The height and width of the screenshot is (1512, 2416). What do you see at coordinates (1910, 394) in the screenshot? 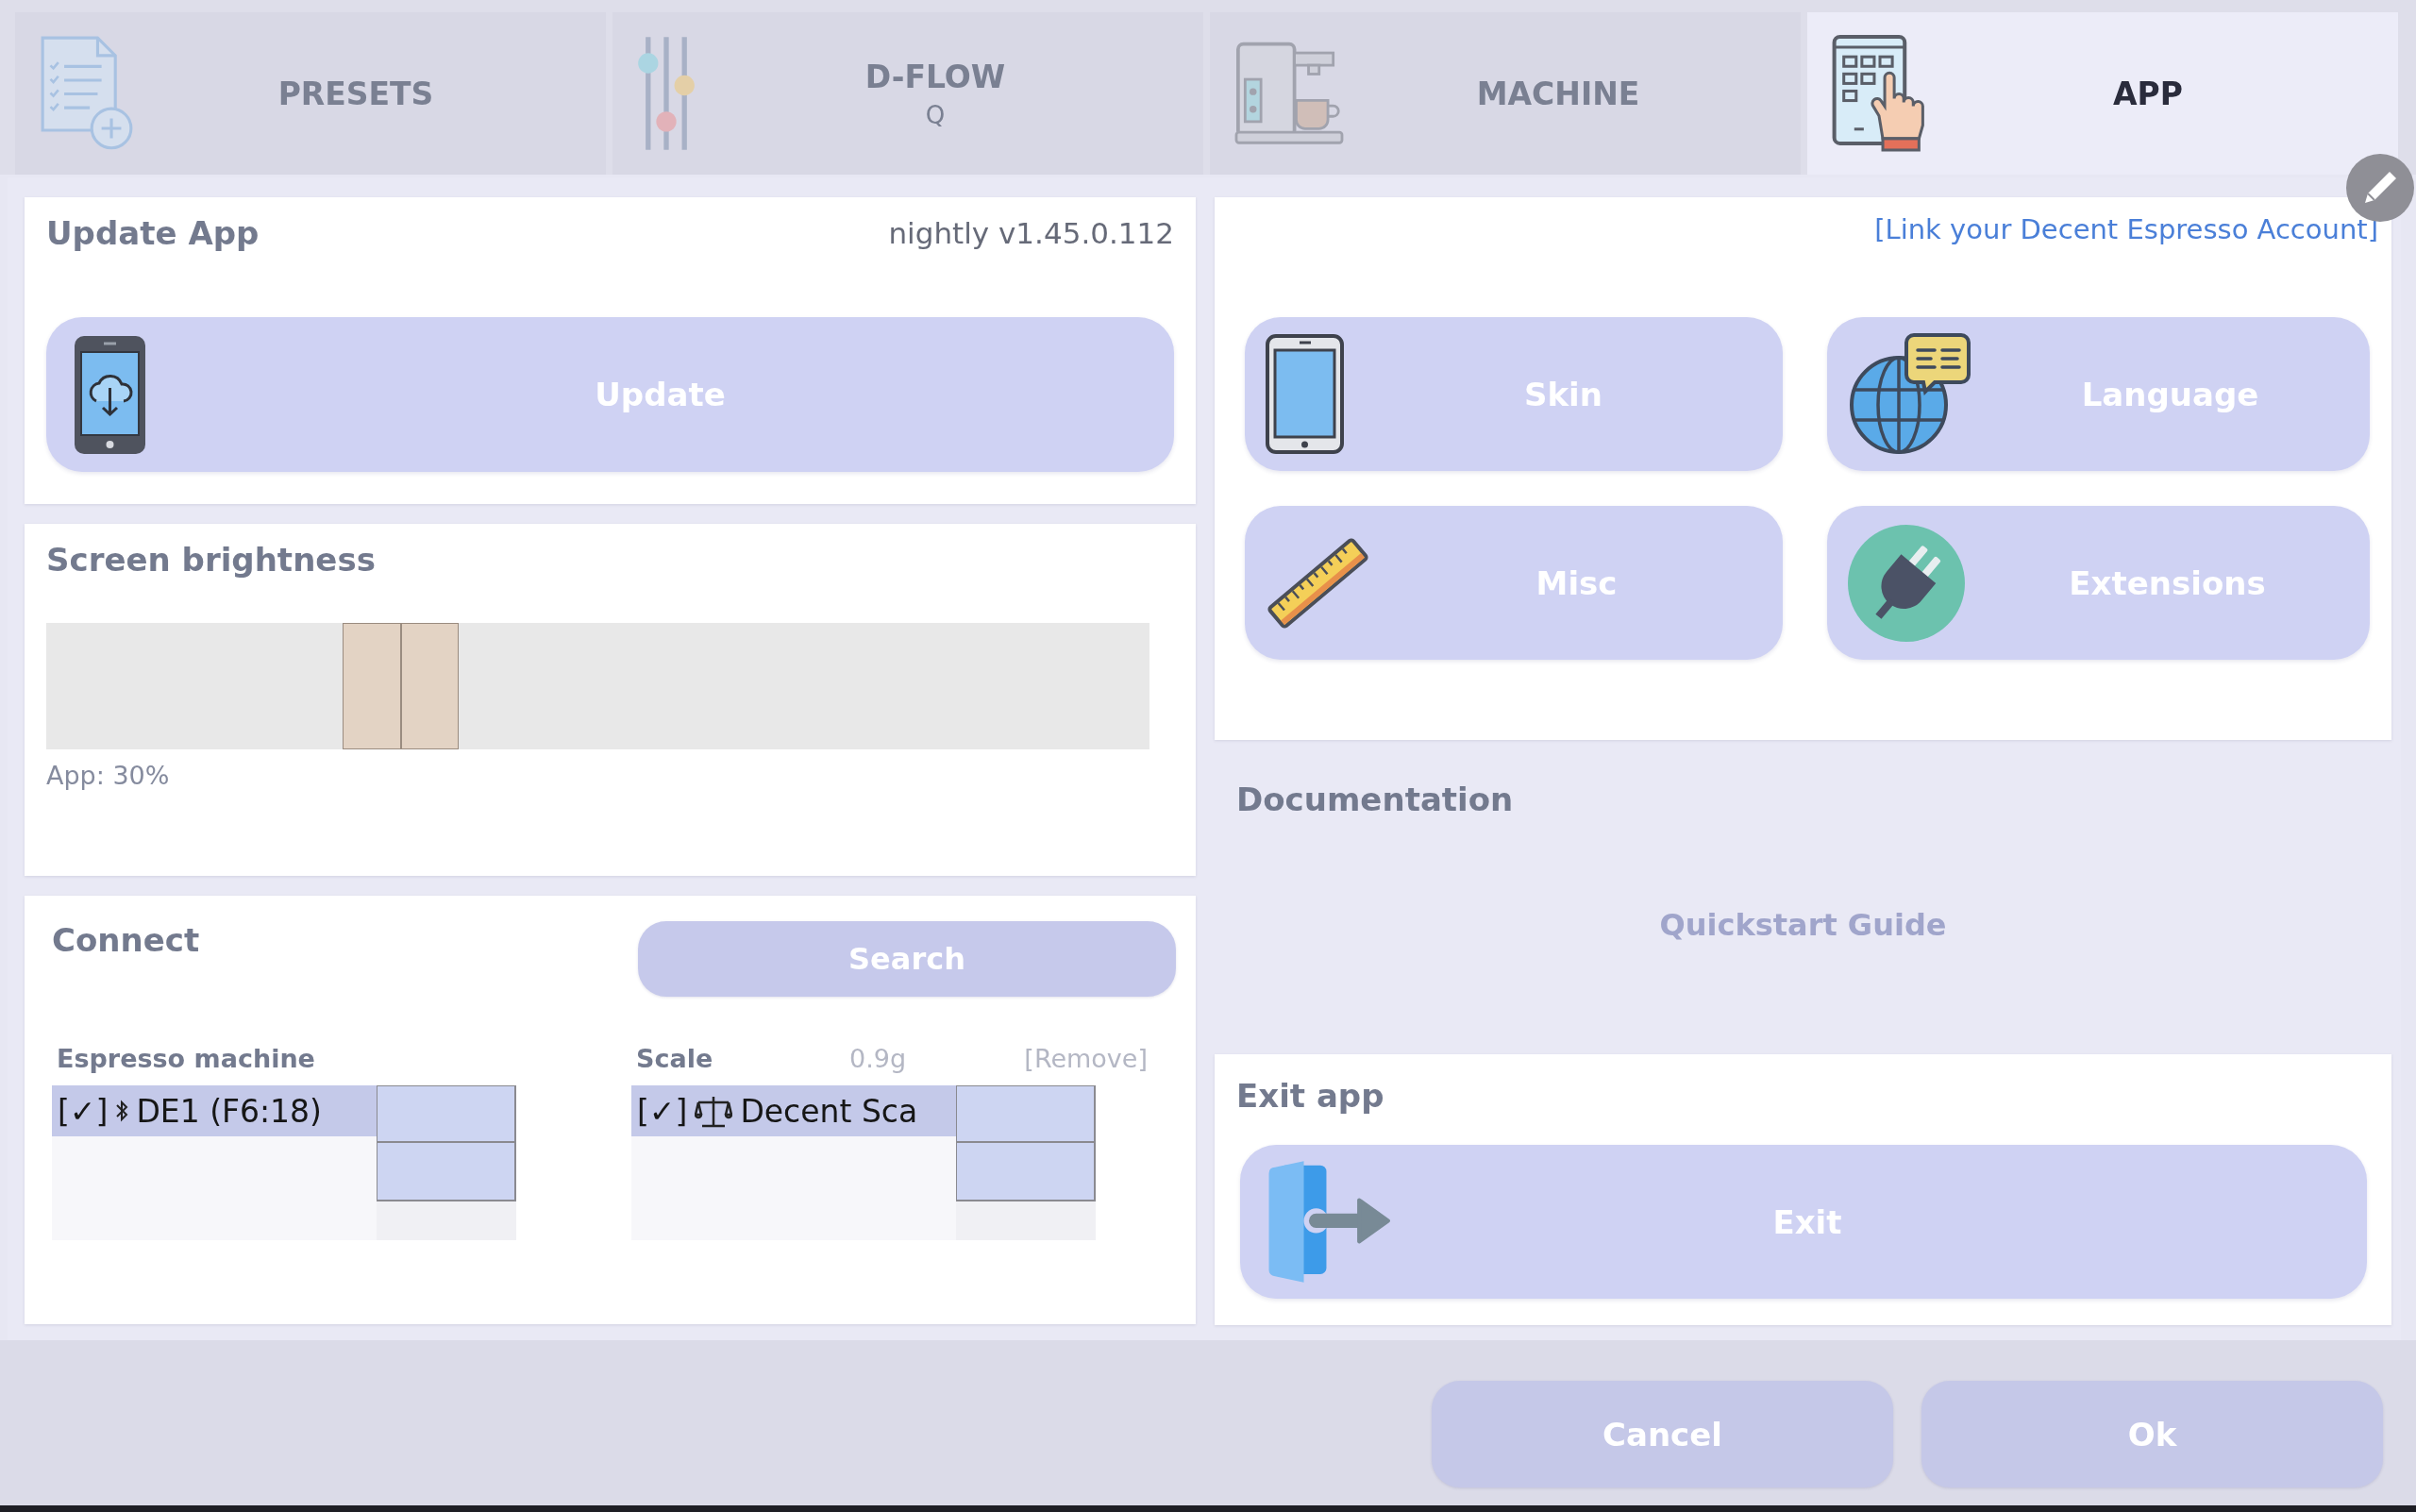
I see `globe-speech-bubble-icon` at bounding box center [1910, 394].